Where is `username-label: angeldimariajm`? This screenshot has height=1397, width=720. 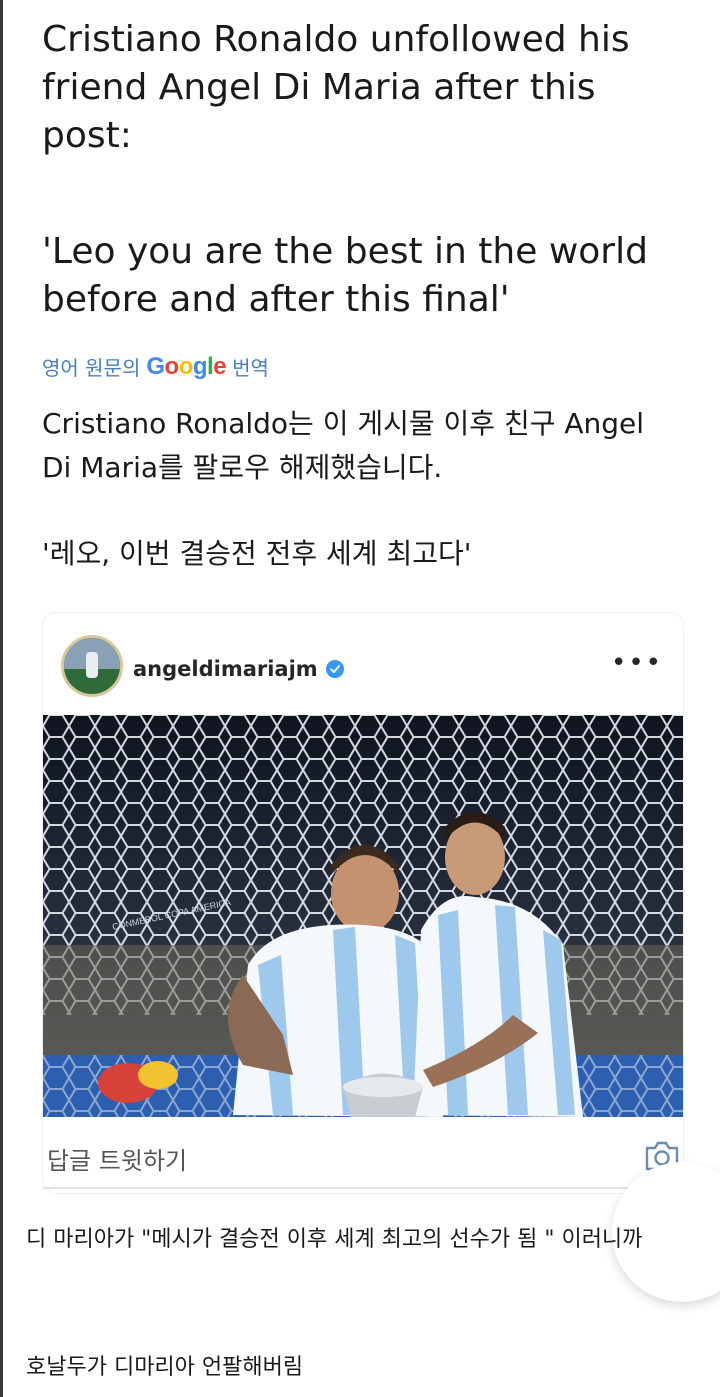
username-label: angeldimariajm is located at coordinates (225, 669).